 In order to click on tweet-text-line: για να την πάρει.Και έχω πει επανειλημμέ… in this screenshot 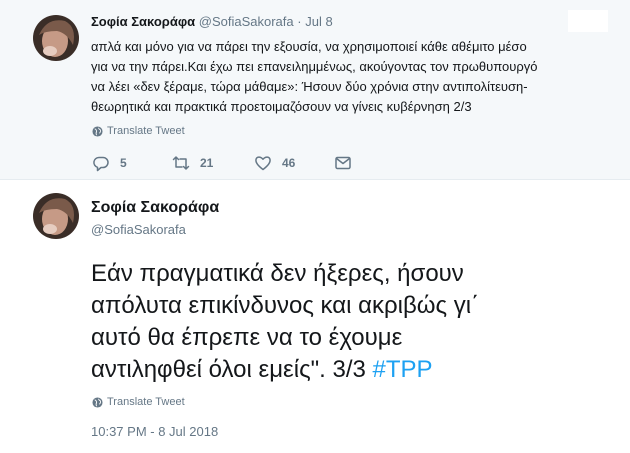, I will do `click(314, 66)`.